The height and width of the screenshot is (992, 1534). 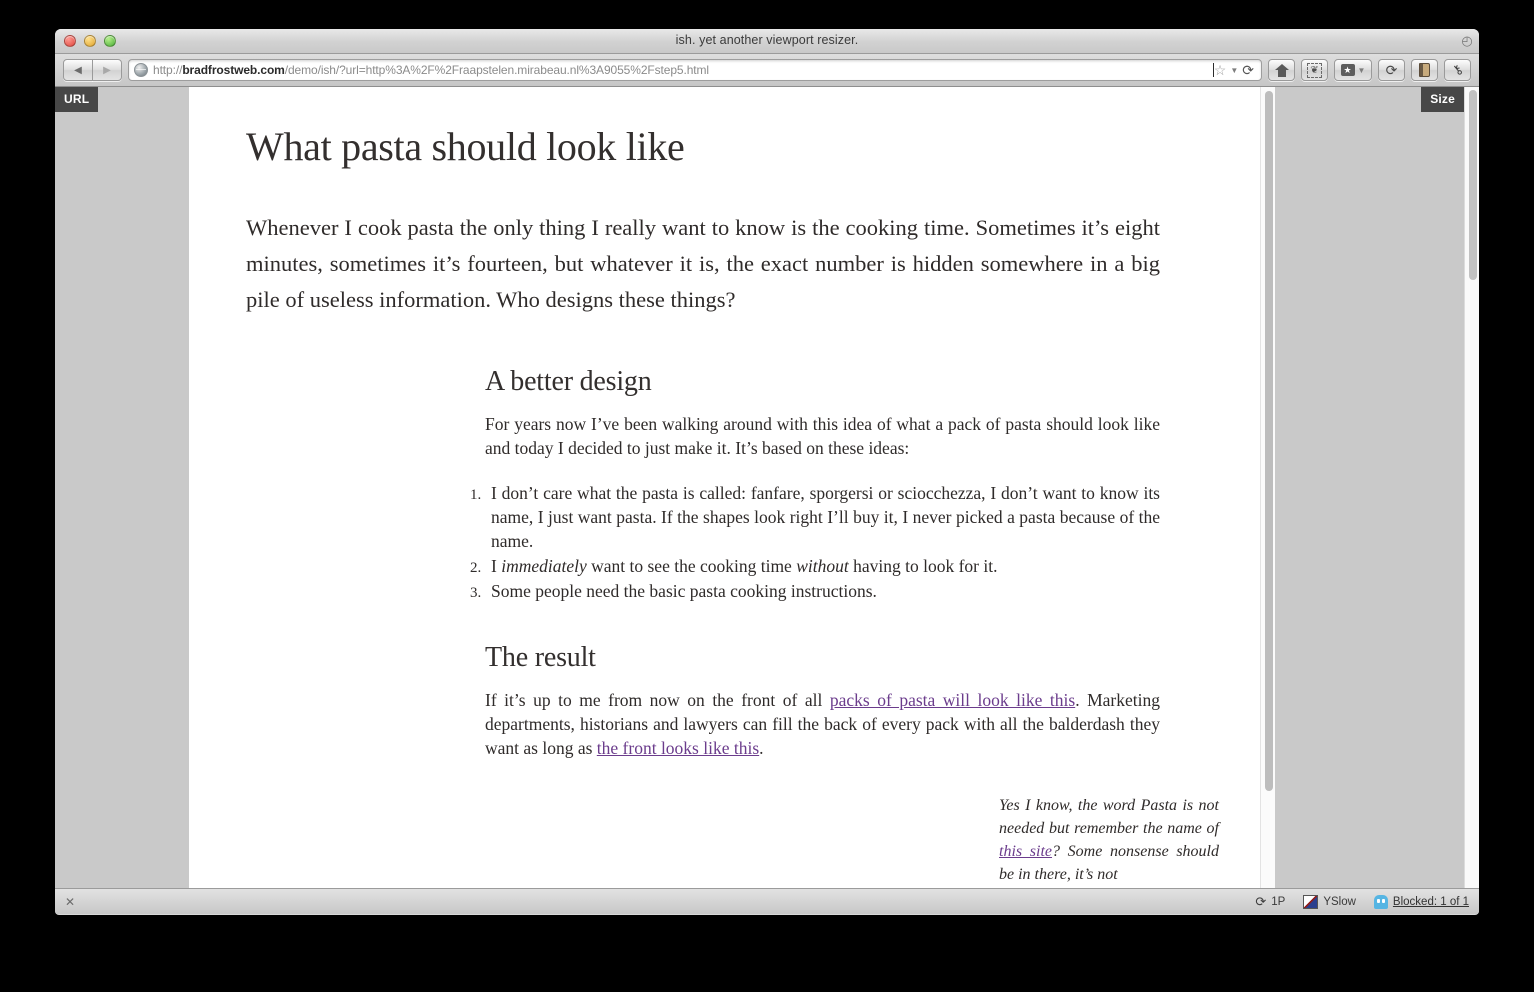 What do you see at coordinates (1380, 901) in the screenshot?
I see `ghost-icon` at bounding box center [1380, 901].